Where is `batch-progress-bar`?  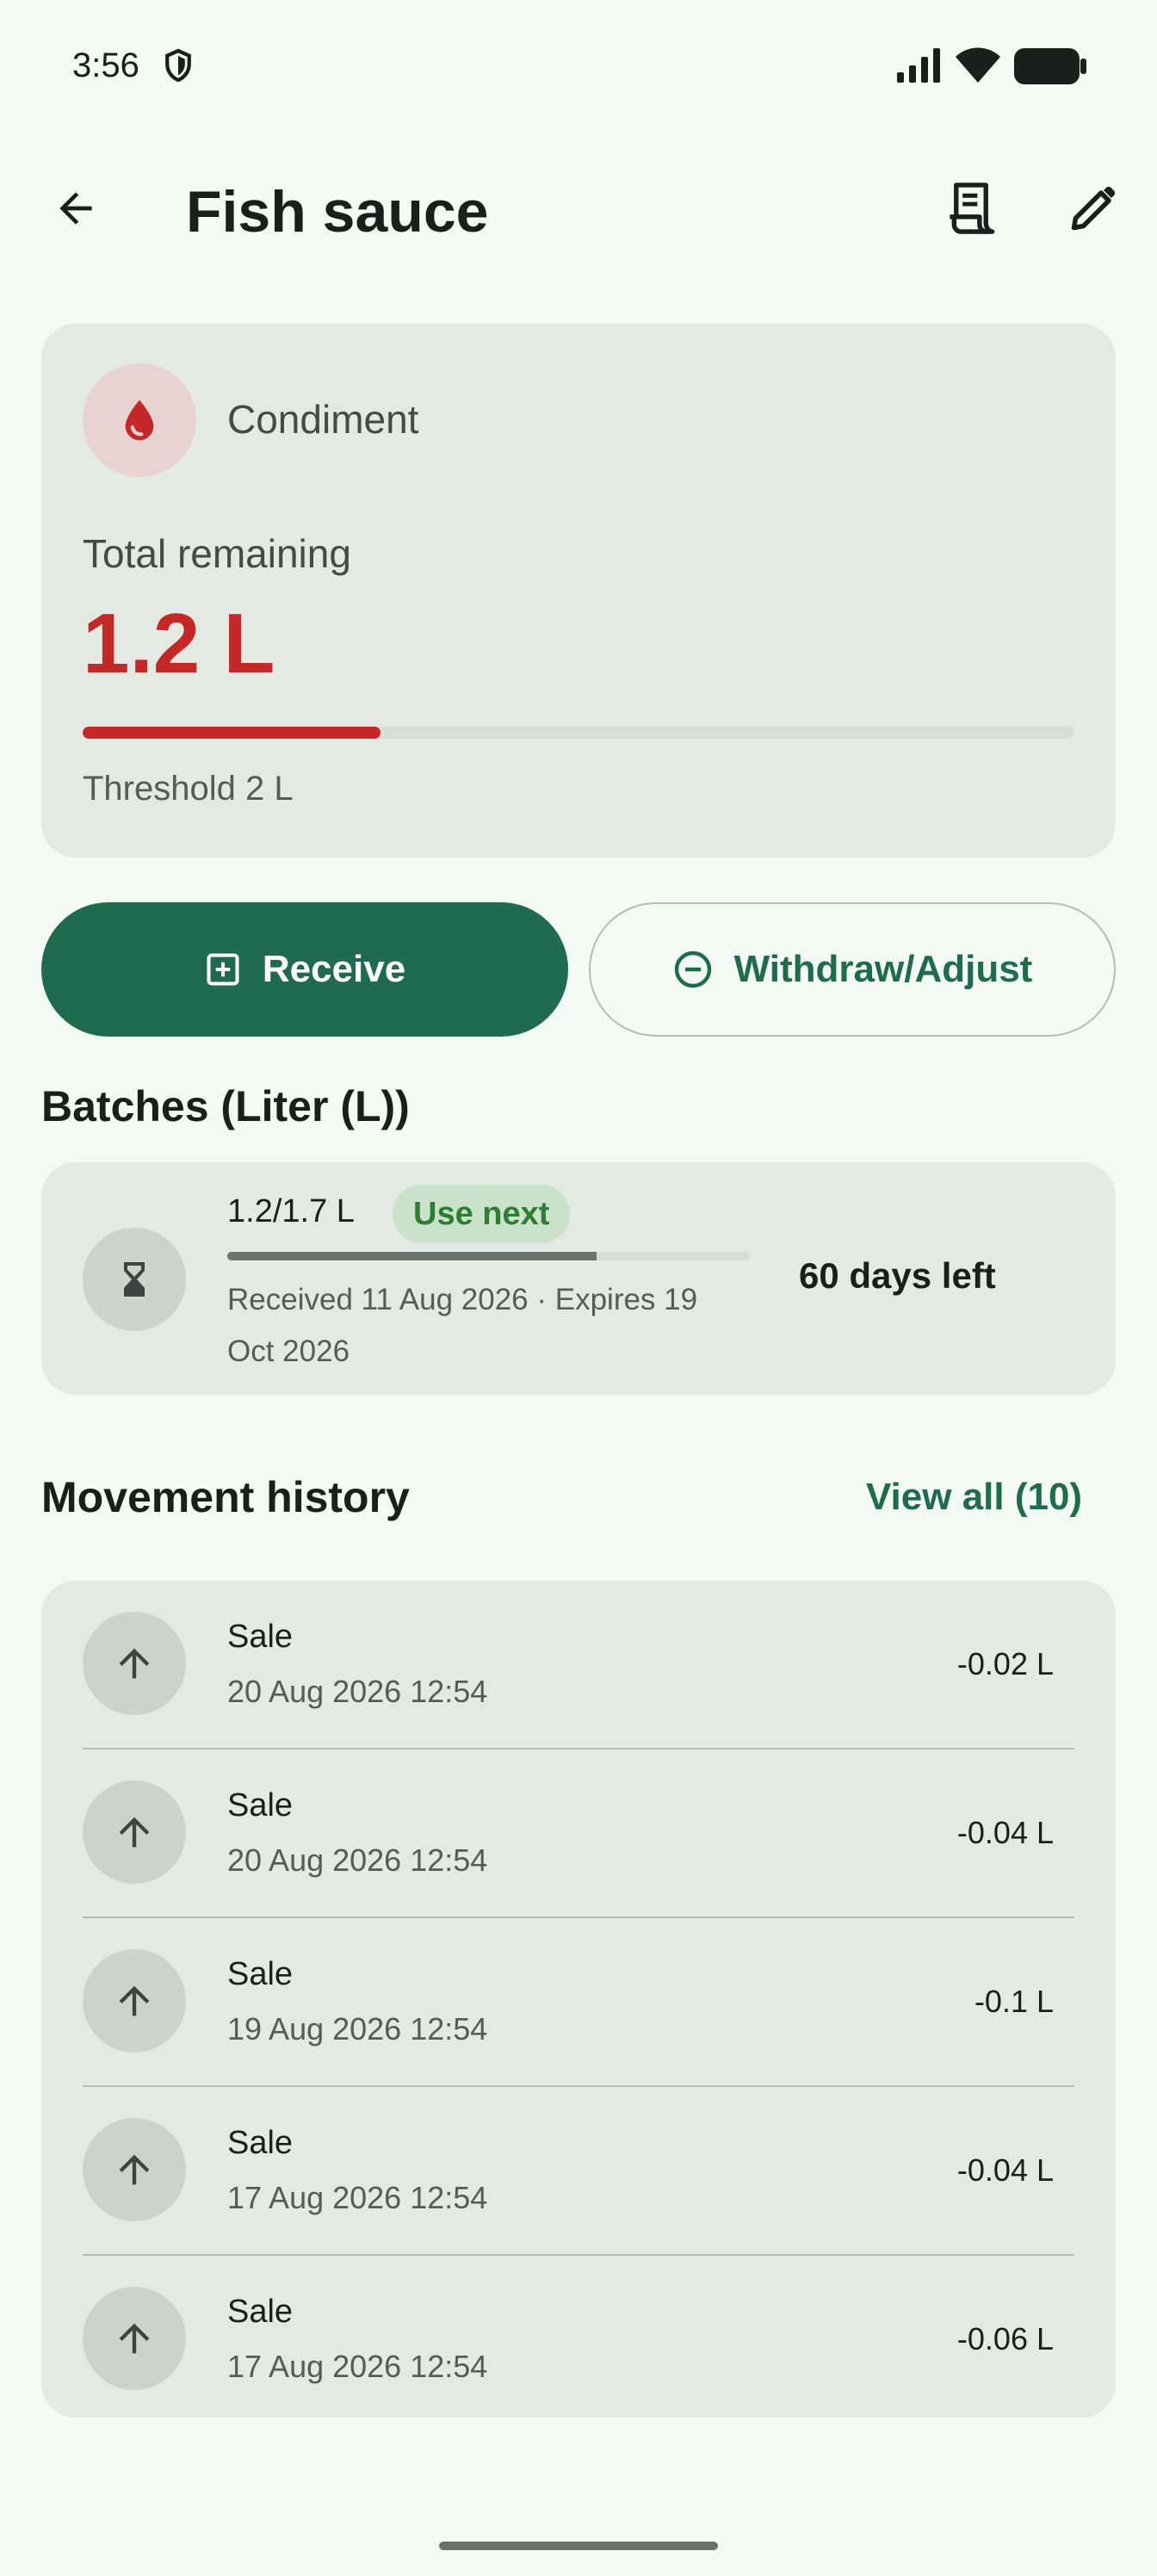 batch-progress-bar is located at coordinates (489, 1256).